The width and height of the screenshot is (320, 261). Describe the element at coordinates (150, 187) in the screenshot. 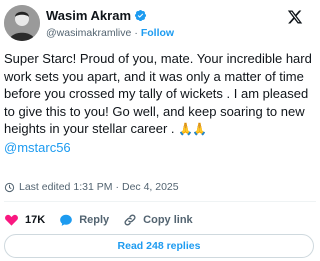

I see `tweet-date: Dec 4, 2025` at that location.